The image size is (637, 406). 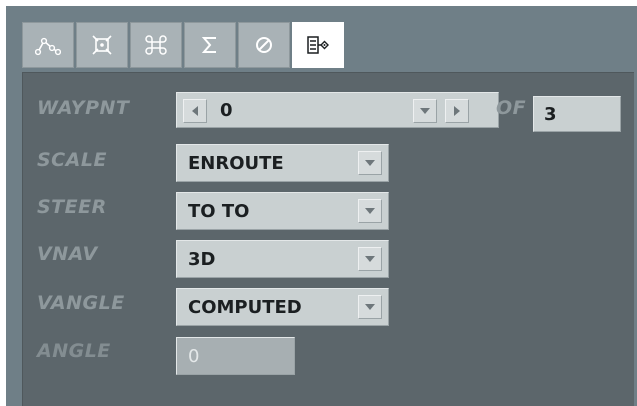 I want to click on chevron-right-icon, so click(x=457, y=111).